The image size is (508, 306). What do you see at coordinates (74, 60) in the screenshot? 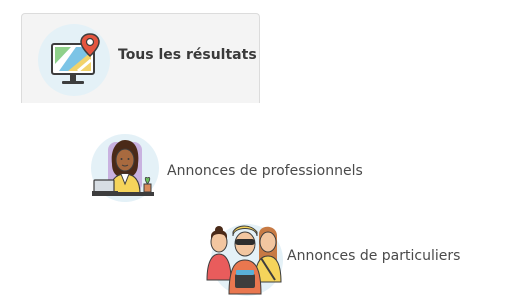
I see `map-monitor-icon` at bounding box center [74, 60].